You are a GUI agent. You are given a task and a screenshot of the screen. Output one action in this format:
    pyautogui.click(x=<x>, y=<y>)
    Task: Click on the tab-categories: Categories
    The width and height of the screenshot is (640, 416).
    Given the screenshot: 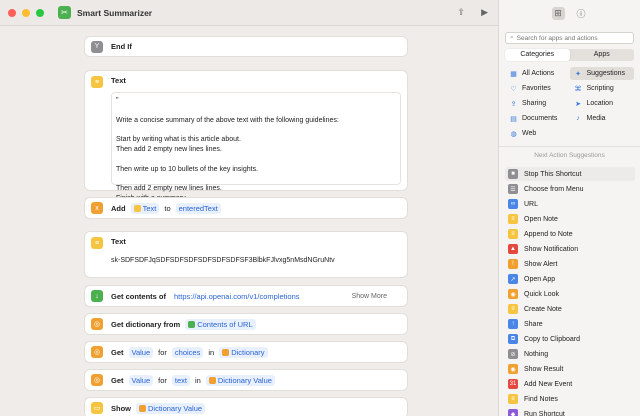 What is the action you would take?
    pyautogui.click(x=537, y=55)
    